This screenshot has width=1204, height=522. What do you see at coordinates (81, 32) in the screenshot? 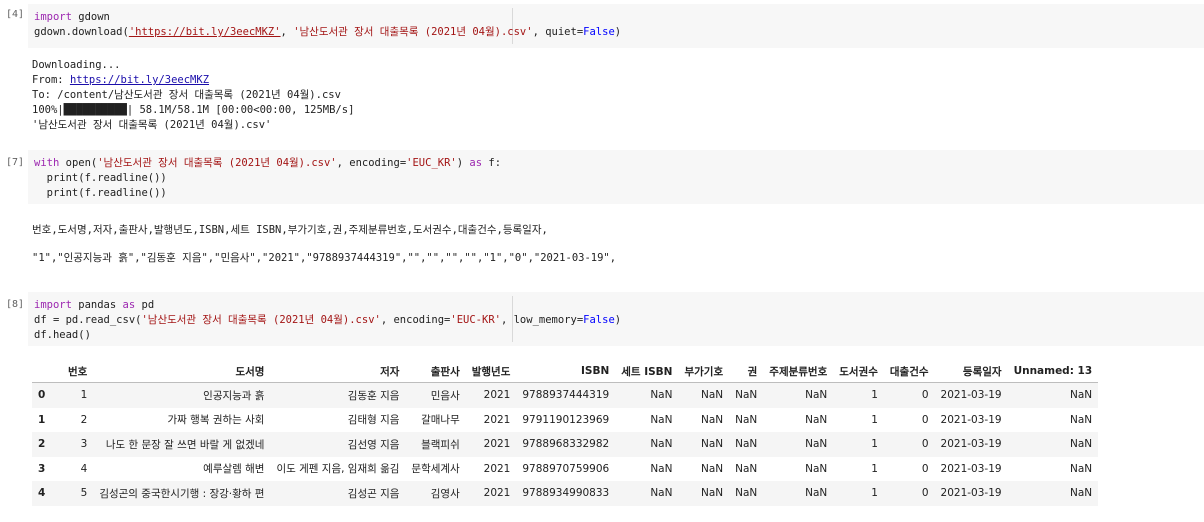
I see `code-text: gdown.download(` at bounding box center [81, 32].